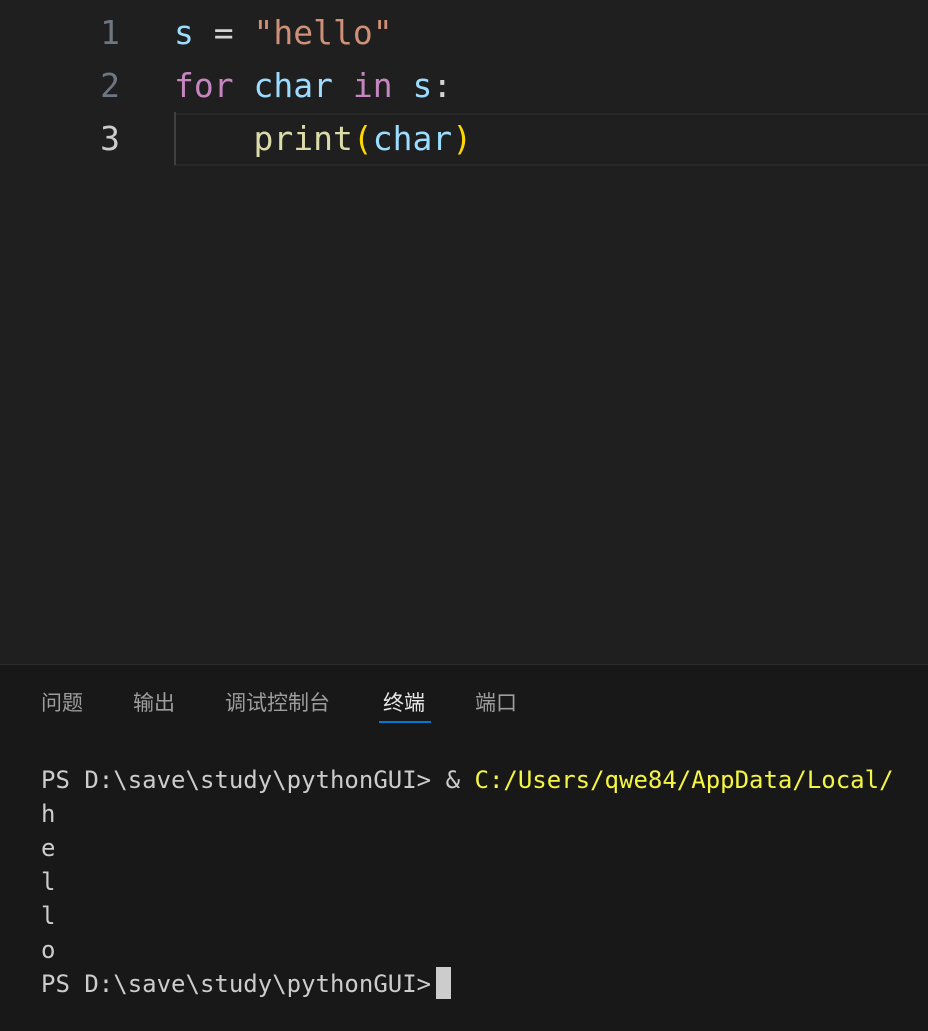  What do you see at coordinates (303, 138) in the screenshot?
I see `token-function: print` at bounding box center [303, 138].